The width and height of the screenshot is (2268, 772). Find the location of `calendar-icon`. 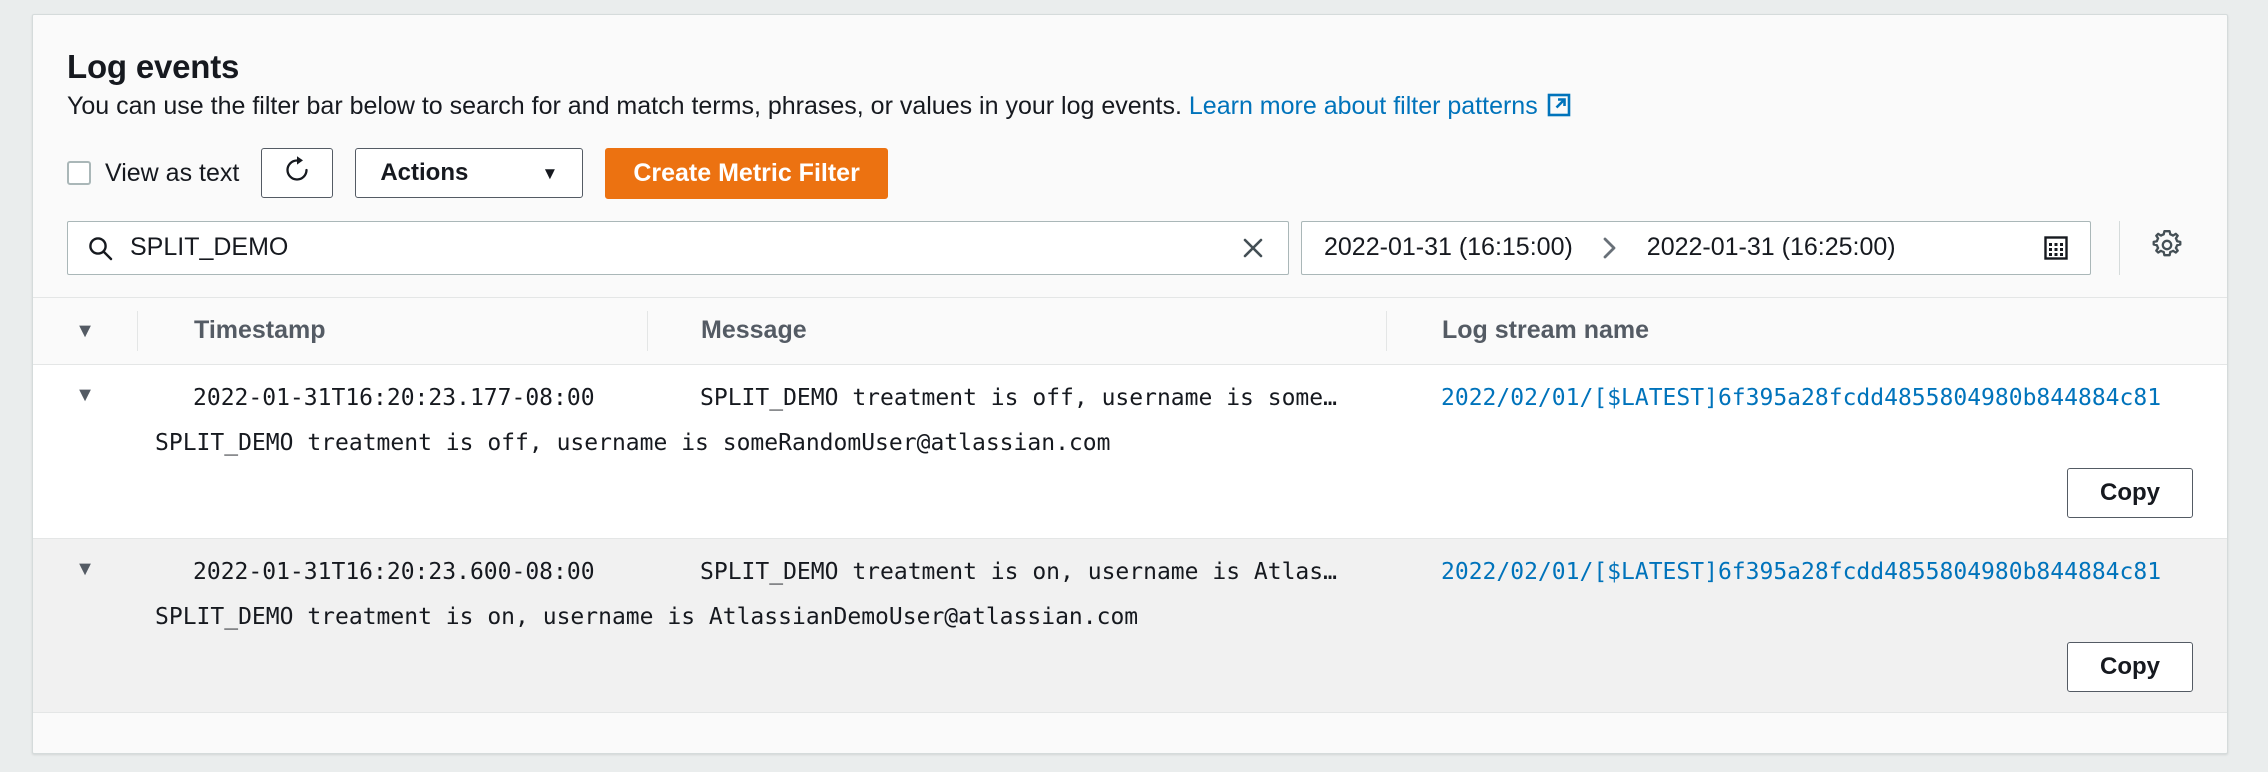

calendar-icon is located at coordinates (2056, 248).